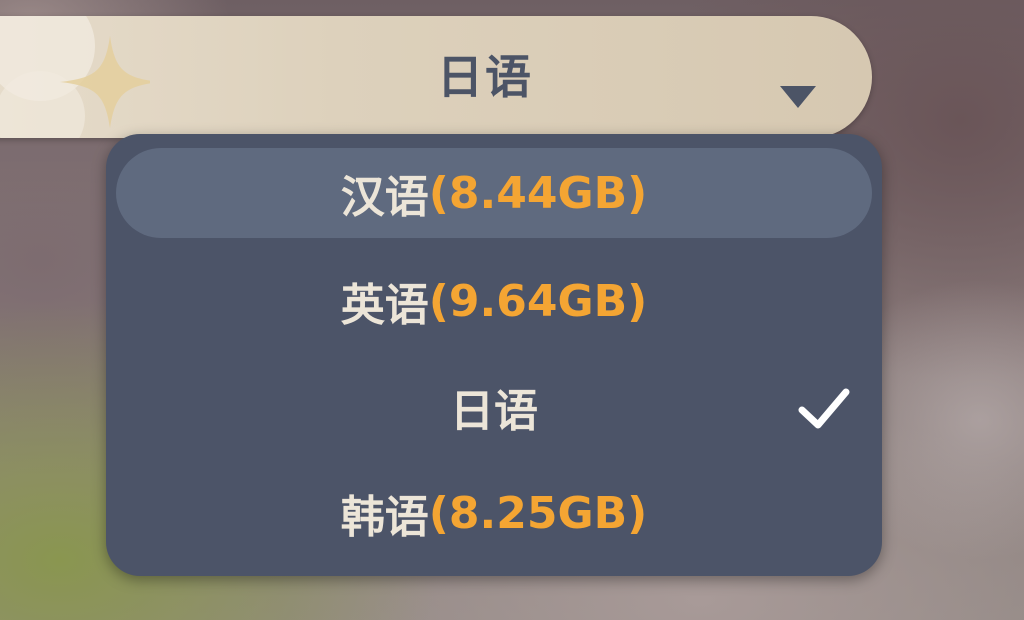  What do you see at coordinates (494, 411) in the screenshot?
I see `option-label: 日语` at bounding box center [494, 411].